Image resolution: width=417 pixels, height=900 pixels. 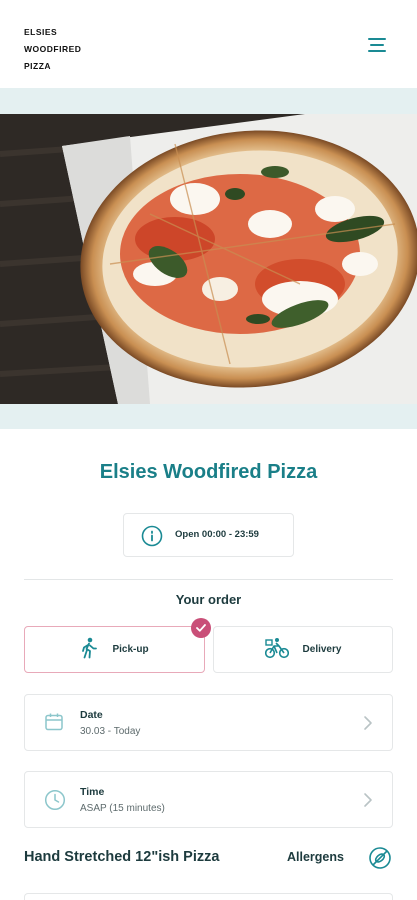 What do you see at coordinates (208, 44) in the screenshot?
I see `top-header: ELSIES WOODFIRED PIZZA` at bounding box center [208, 44].